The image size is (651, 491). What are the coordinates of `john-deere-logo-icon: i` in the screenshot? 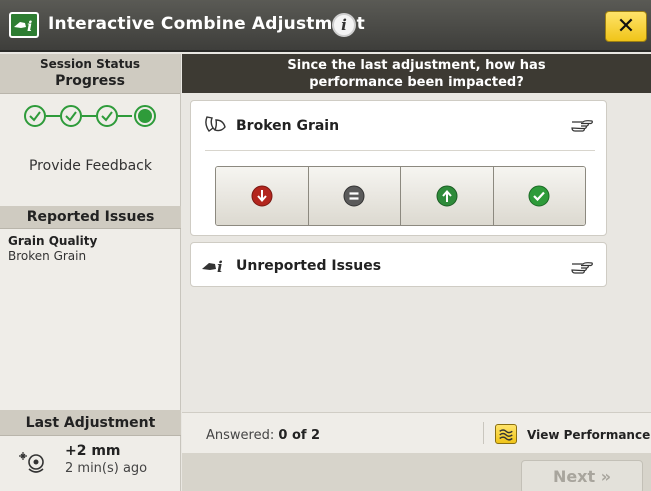 It's located at (24, 25).